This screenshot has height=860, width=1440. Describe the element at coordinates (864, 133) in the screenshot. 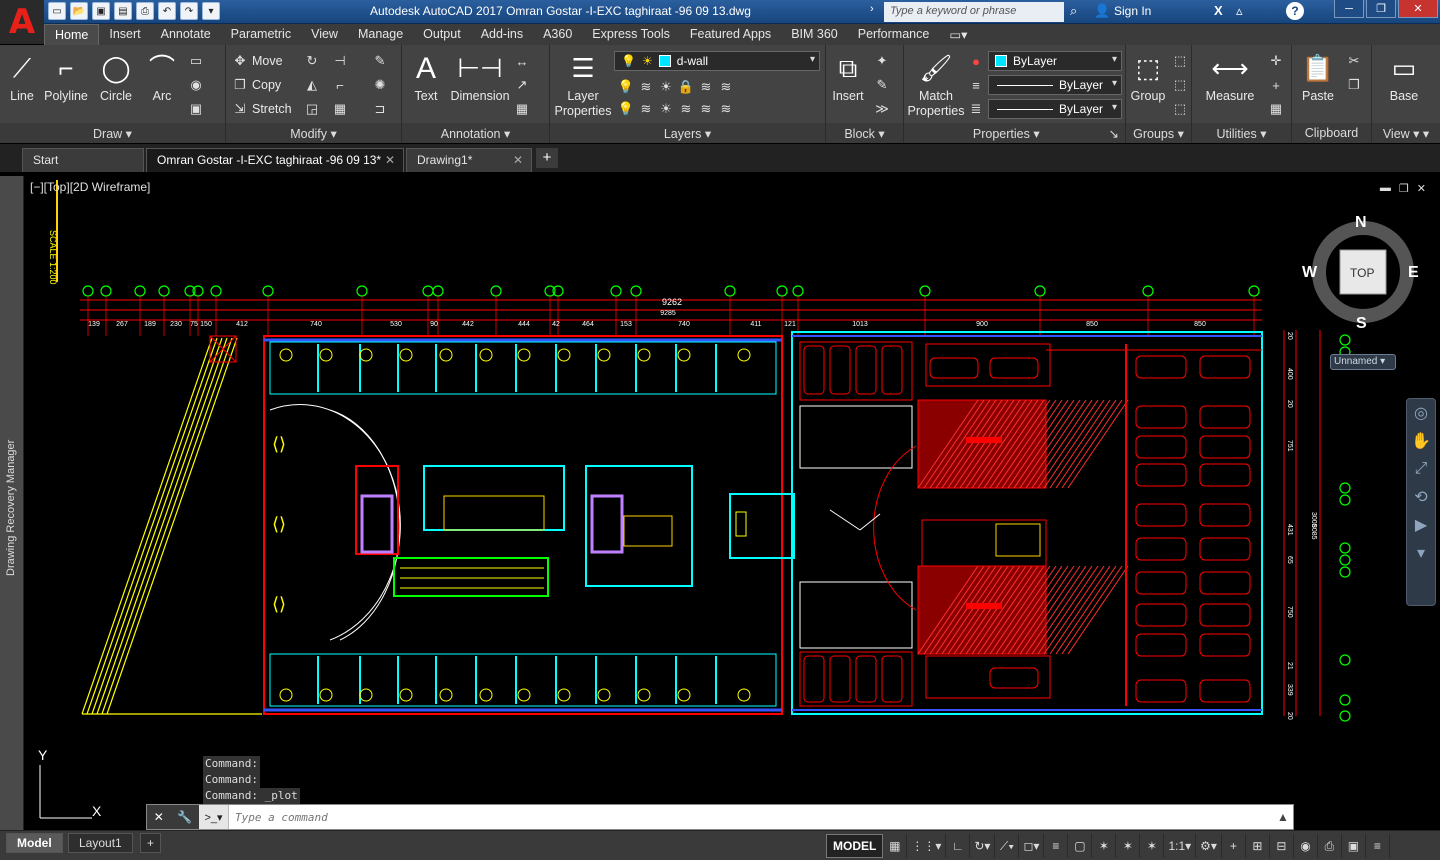

I see `block-panel-title: Block ▾` at that location.